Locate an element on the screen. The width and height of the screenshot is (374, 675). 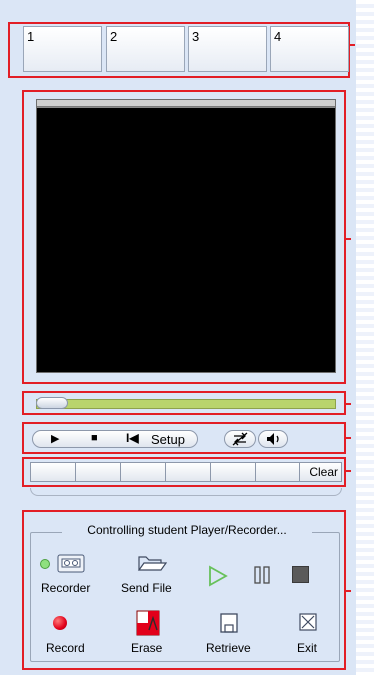
stop-icon: ■ is located at coordinates (94, 438).